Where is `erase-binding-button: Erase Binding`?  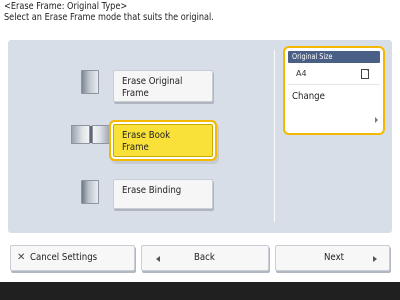
erase-binding-button: Erase Binding is located at coordinates (163, 194).